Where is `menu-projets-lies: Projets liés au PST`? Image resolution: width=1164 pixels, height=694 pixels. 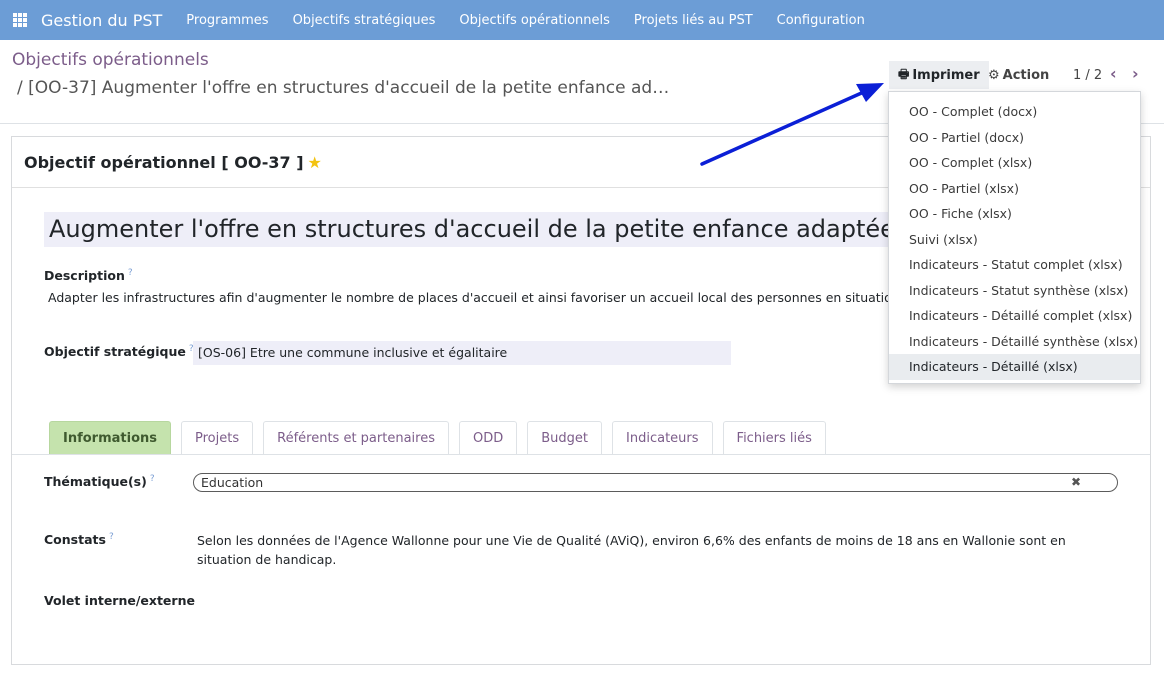 menu-projets-lies: Projets liés au PST is located at coordinates (693, 20).